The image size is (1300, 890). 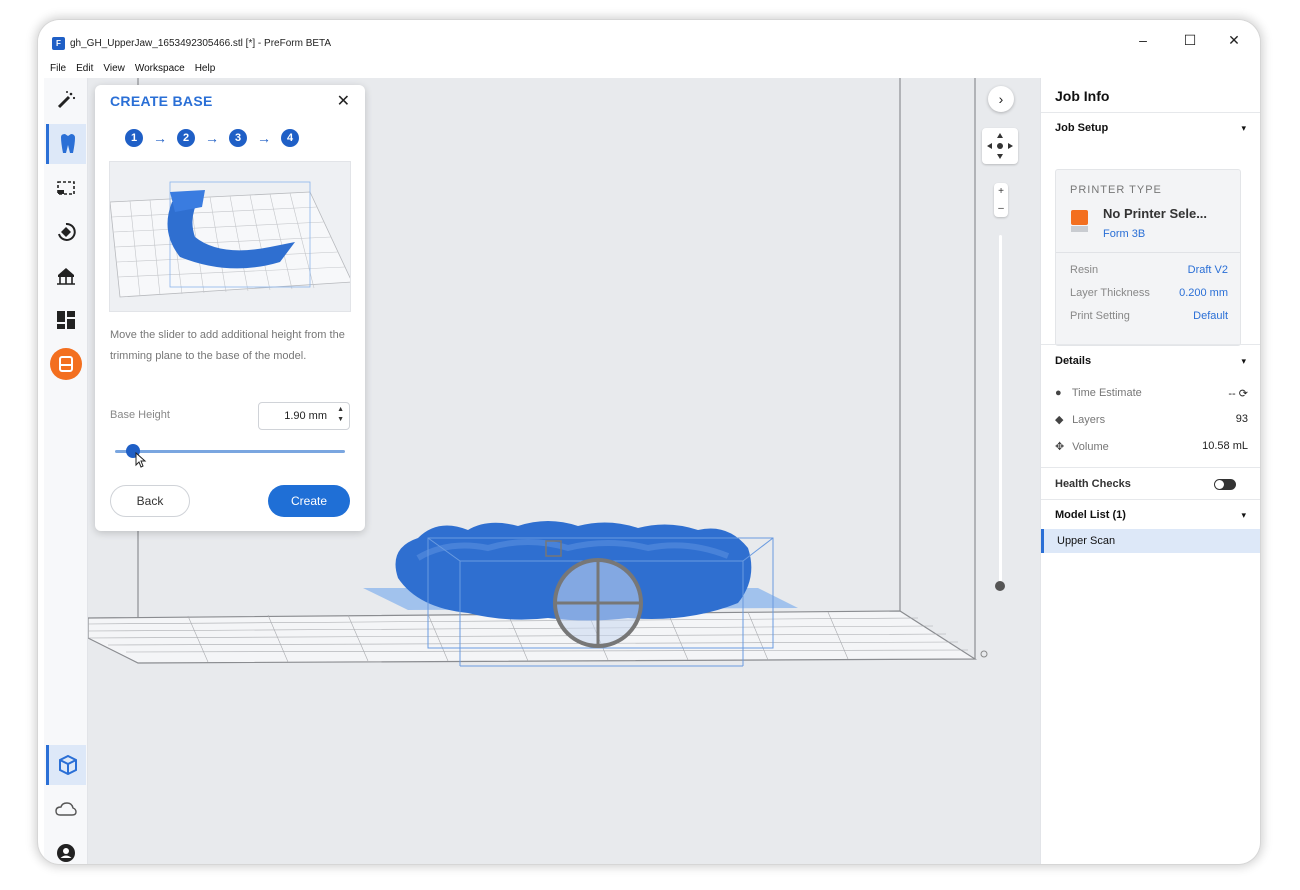 I want to click on detail-label: Layers, so click(x=1089, y=420).